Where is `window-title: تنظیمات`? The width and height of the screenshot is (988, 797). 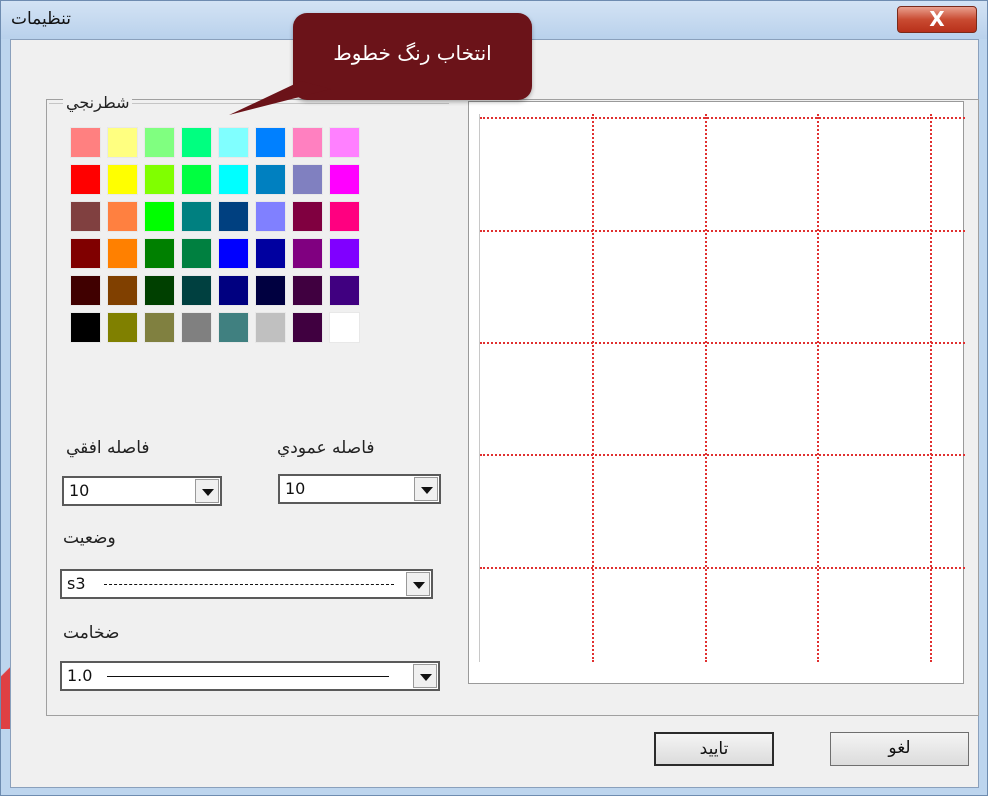 window-title: تنظیمات is located at coordinates (41, 19).